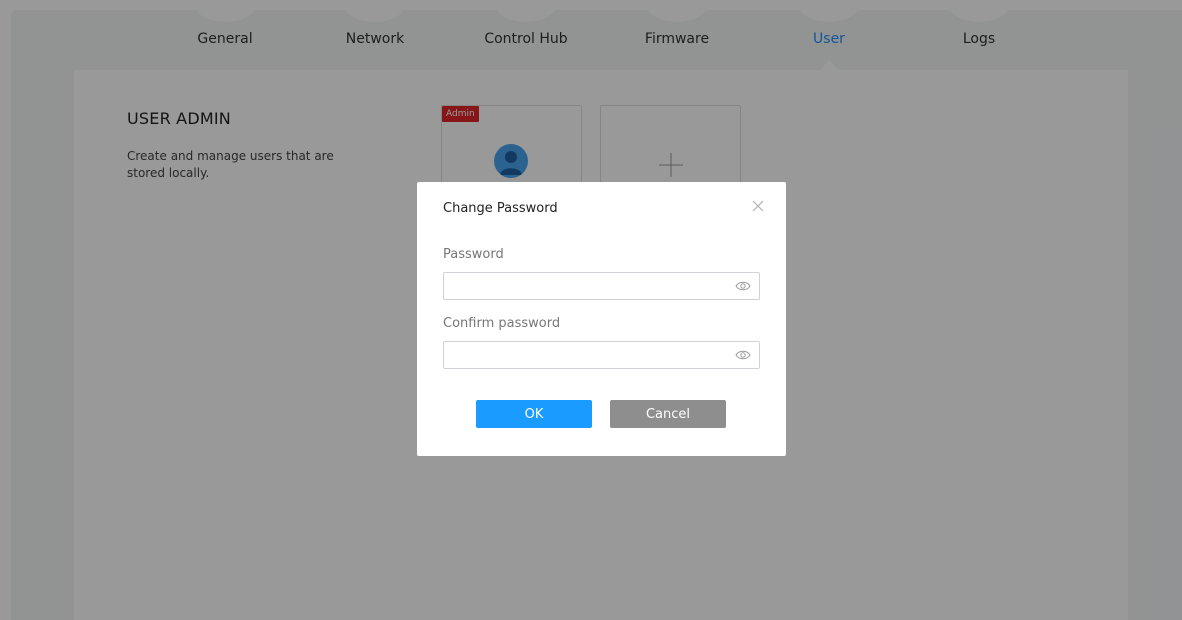  I want to click on ok-button: OK, so click(534, 414).